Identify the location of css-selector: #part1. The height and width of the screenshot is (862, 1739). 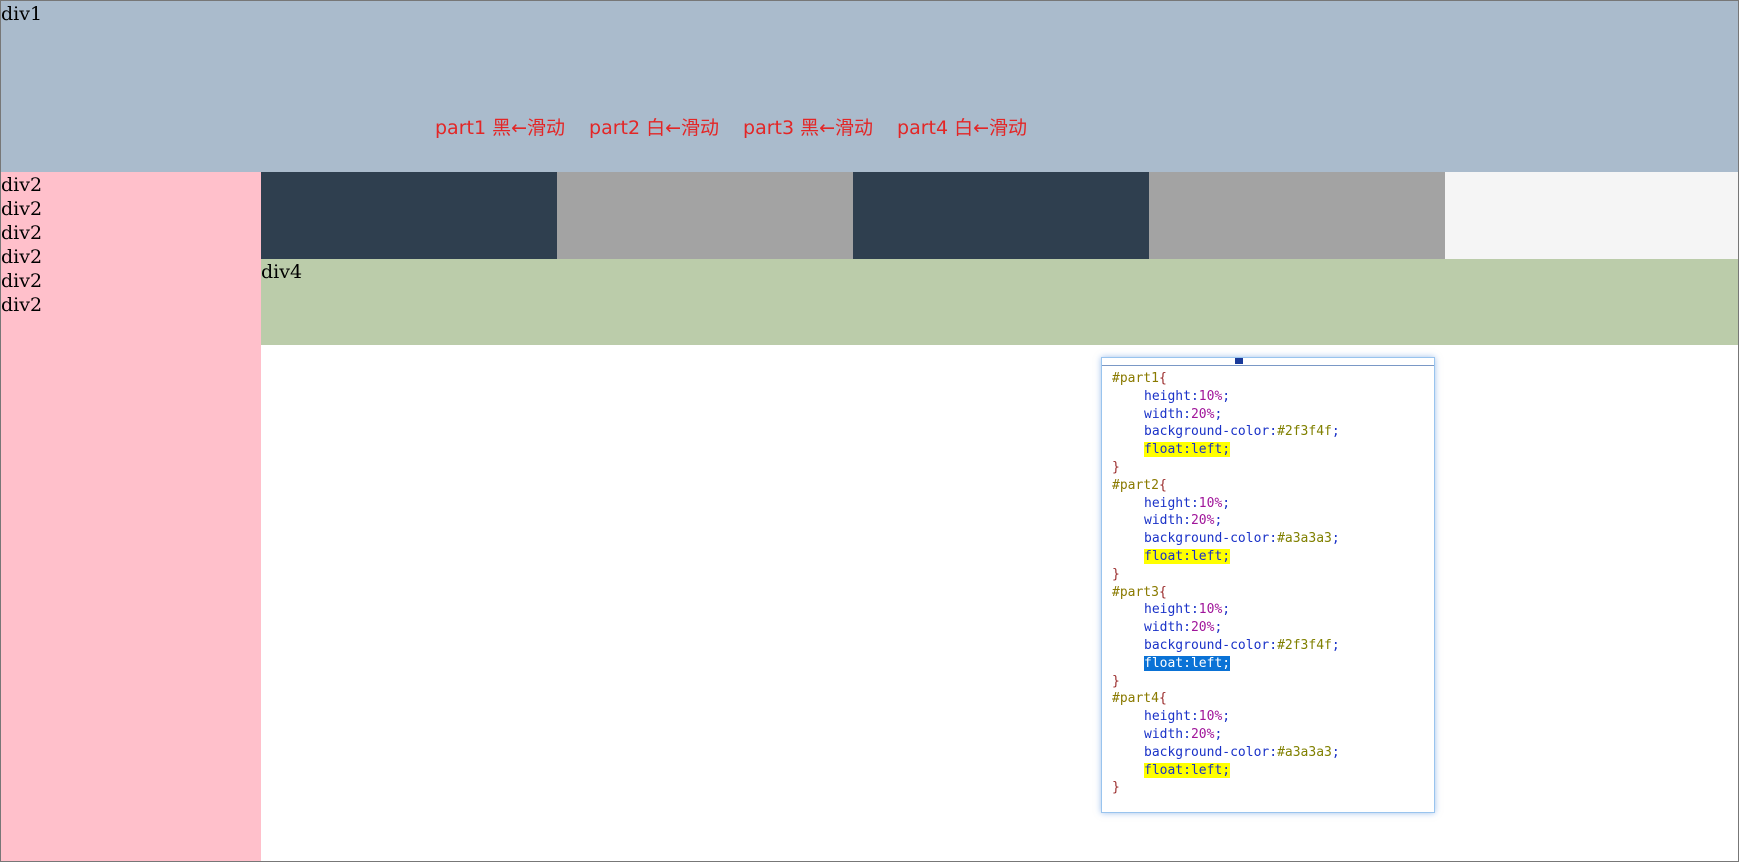
(1135, 378).